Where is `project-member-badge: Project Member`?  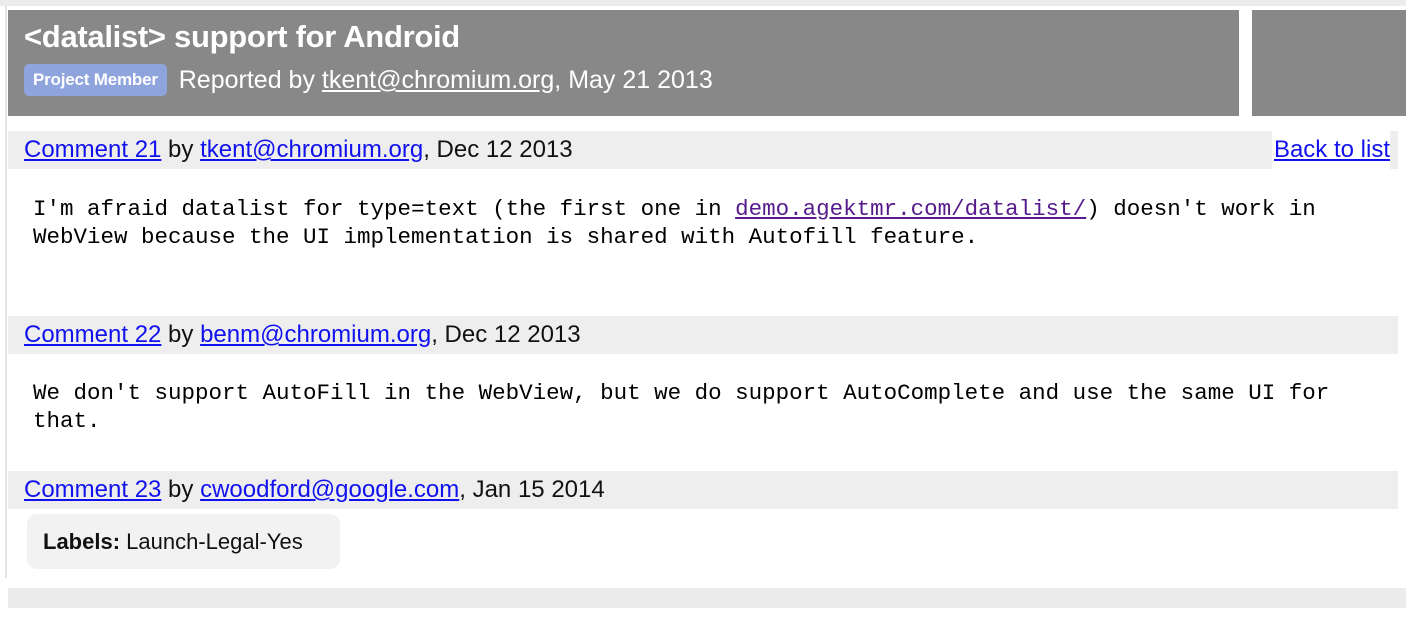
project-member-badge: Project Member is located at coordinates (95, 80).